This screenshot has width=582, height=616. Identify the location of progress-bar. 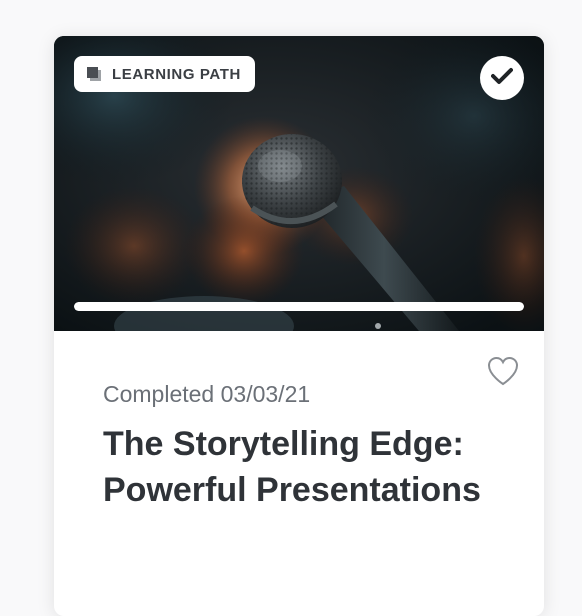
(299, 306).